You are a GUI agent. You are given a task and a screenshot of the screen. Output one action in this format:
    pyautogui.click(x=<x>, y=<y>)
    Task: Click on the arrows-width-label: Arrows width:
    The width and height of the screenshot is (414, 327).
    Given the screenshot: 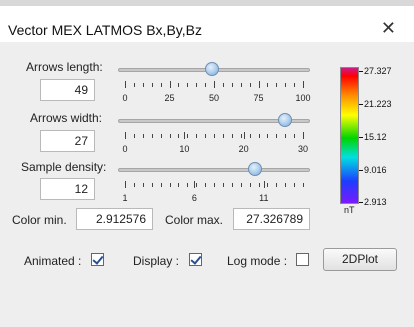 What is the action you would take?
    pyautogui.click(x=66, y=118)
    